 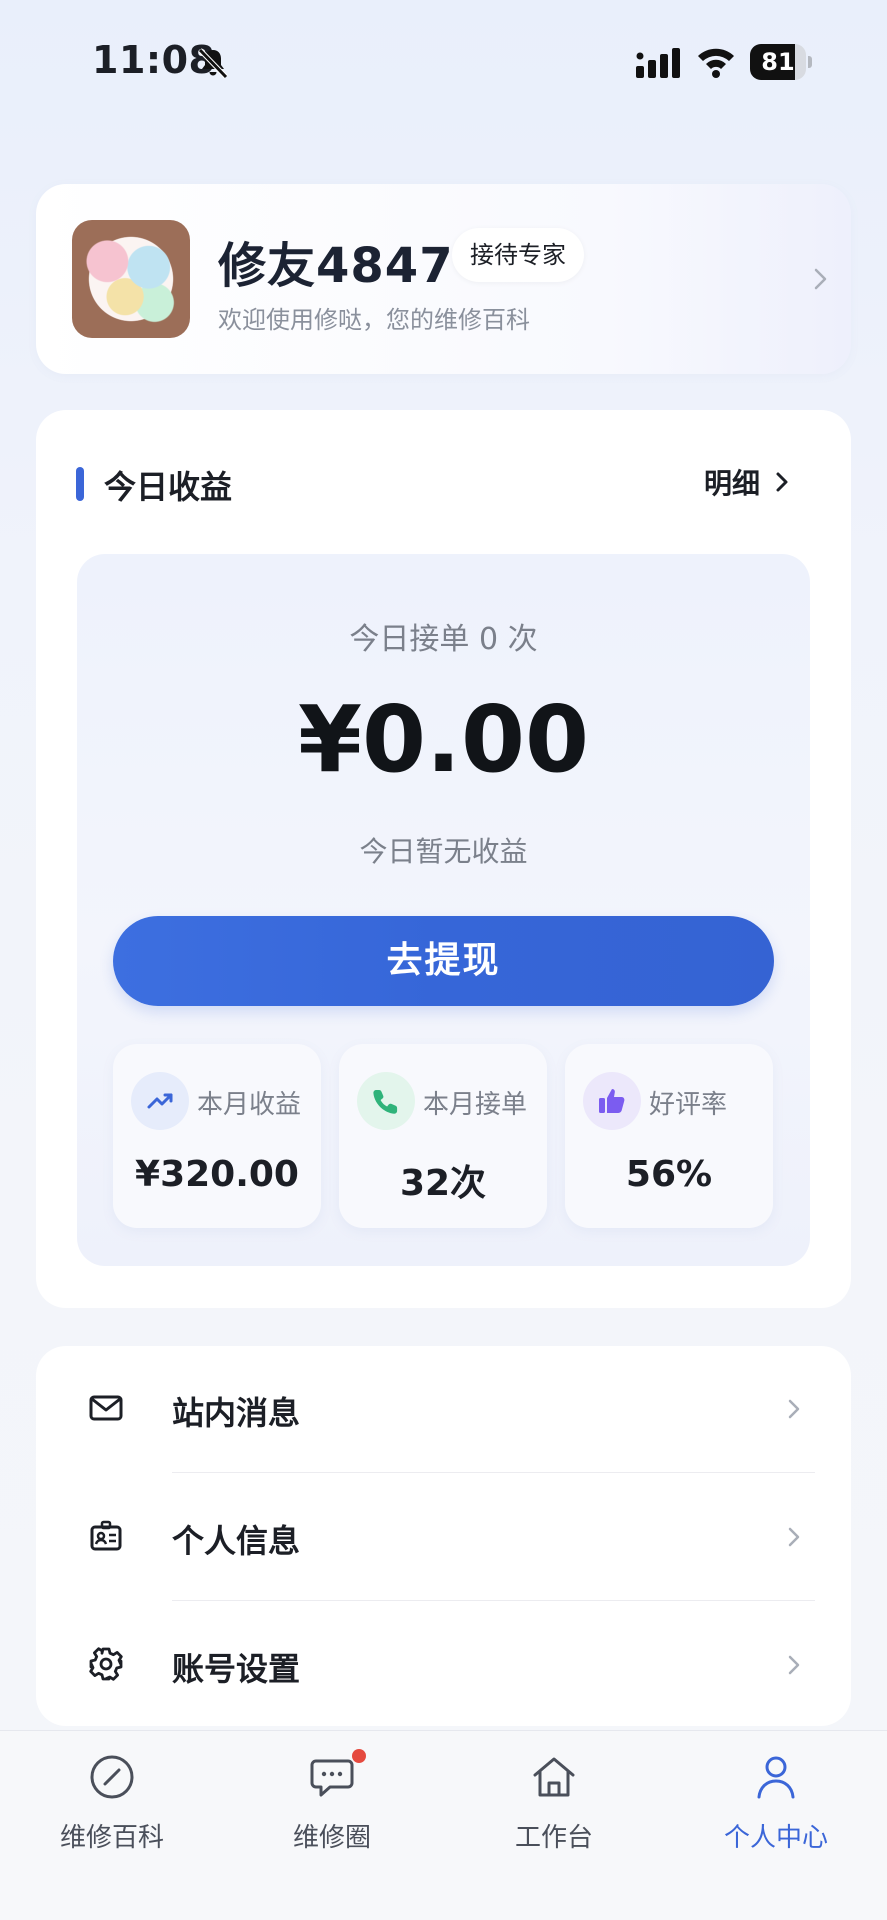 I want to click on detail-link-label: 明细, so click(x=732, y=483).